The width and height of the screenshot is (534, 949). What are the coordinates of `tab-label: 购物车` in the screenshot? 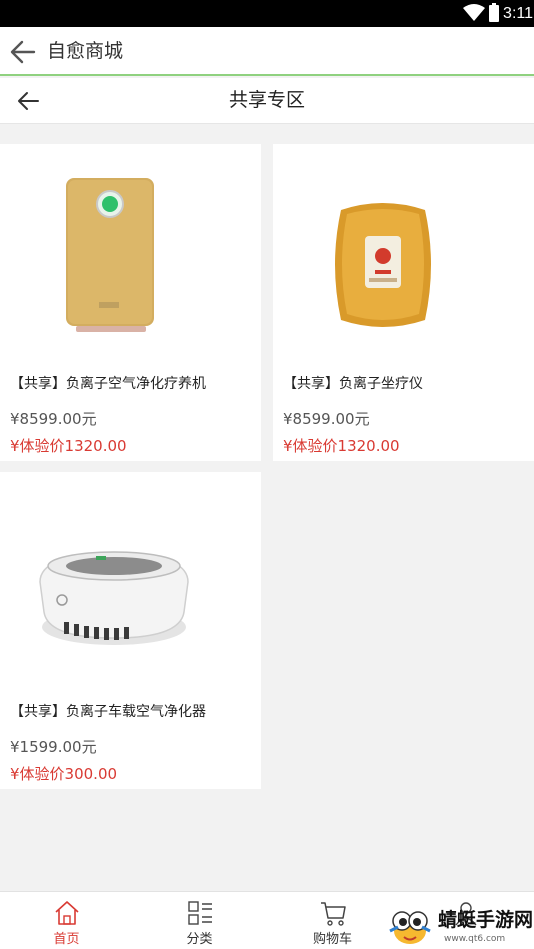 It's located at (332, 939).